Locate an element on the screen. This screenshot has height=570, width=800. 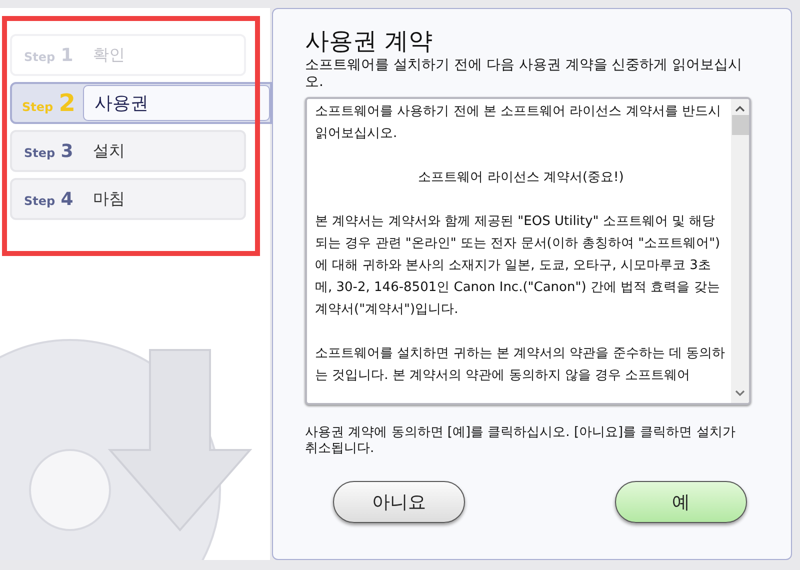
yes-button: 예 is located at coordinates (681, 502).